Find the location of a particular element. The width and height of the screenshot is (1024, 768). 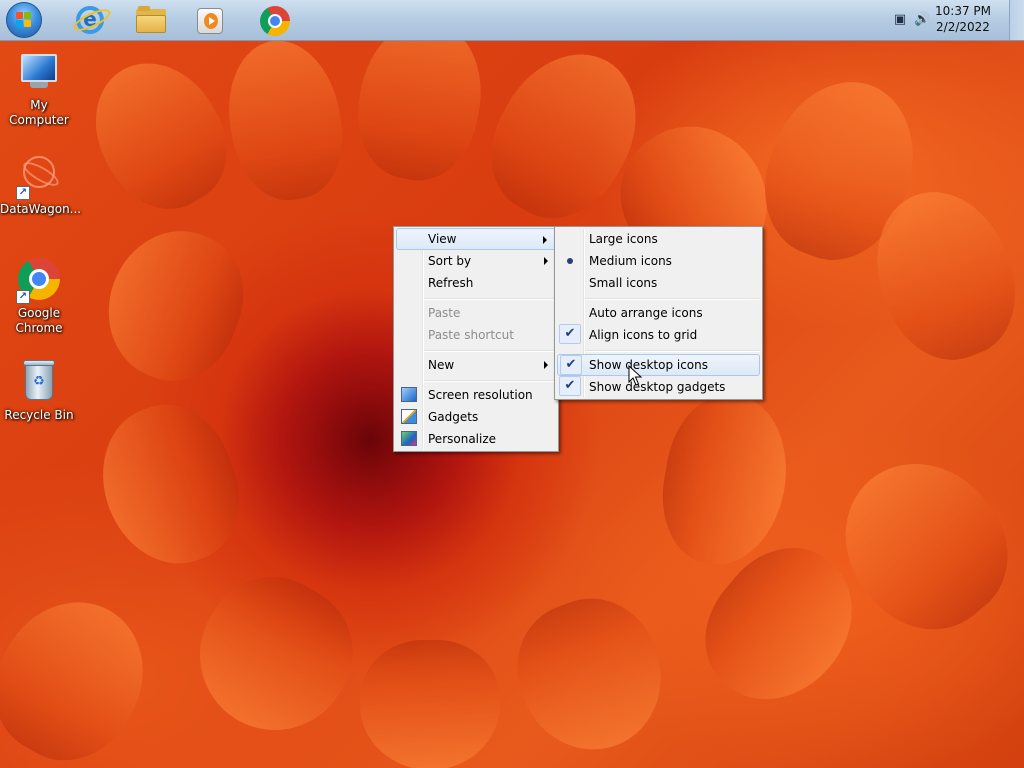

submenu-item-align-to-grid: ✔ Align icons to grid is located at coordinates (658, 335).